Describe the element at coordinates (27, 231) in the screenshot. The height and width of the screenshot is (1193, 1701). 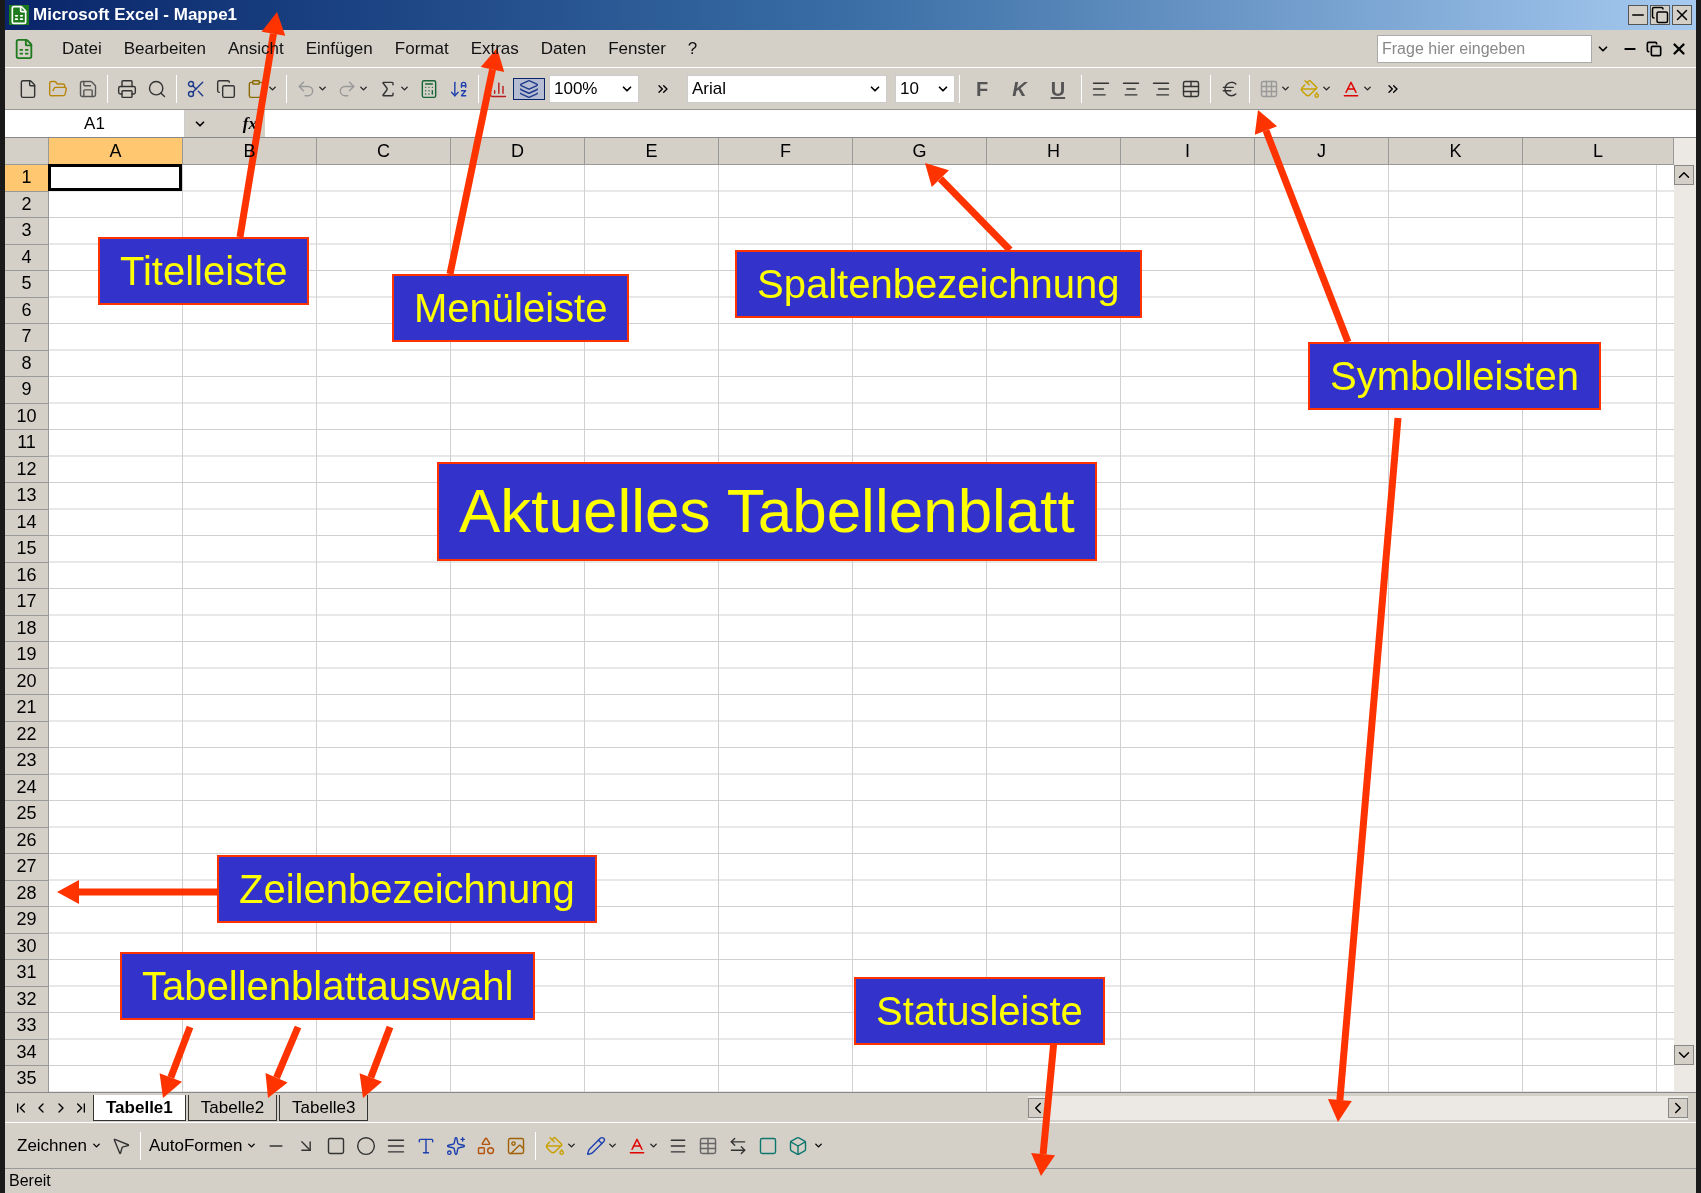
I see `row-header: 3` at that location.